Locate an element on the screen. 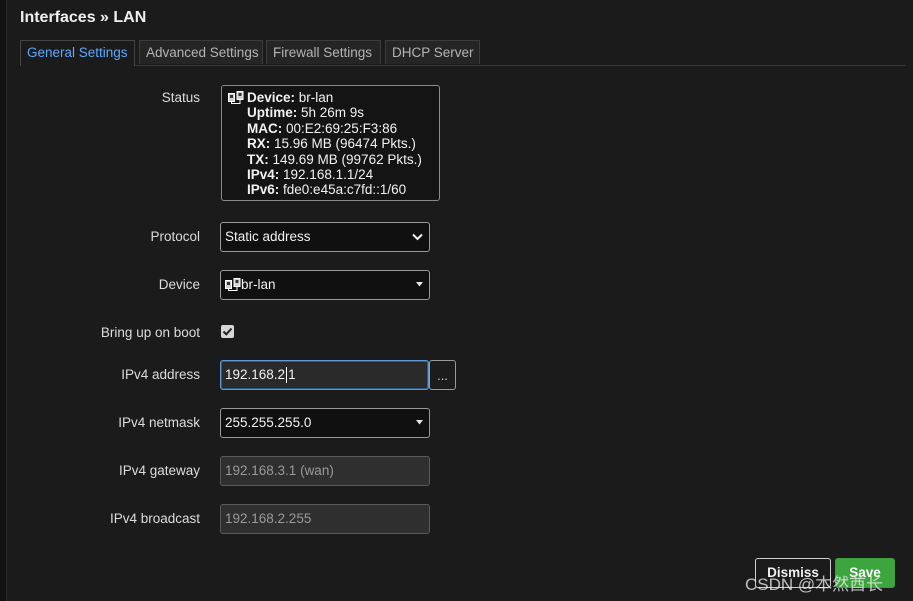 The width and height of the screenshot is (913, 601). status-ipv6-value: fde0:e45a:c7fd::1/60 is located at coordinates (343, 190).